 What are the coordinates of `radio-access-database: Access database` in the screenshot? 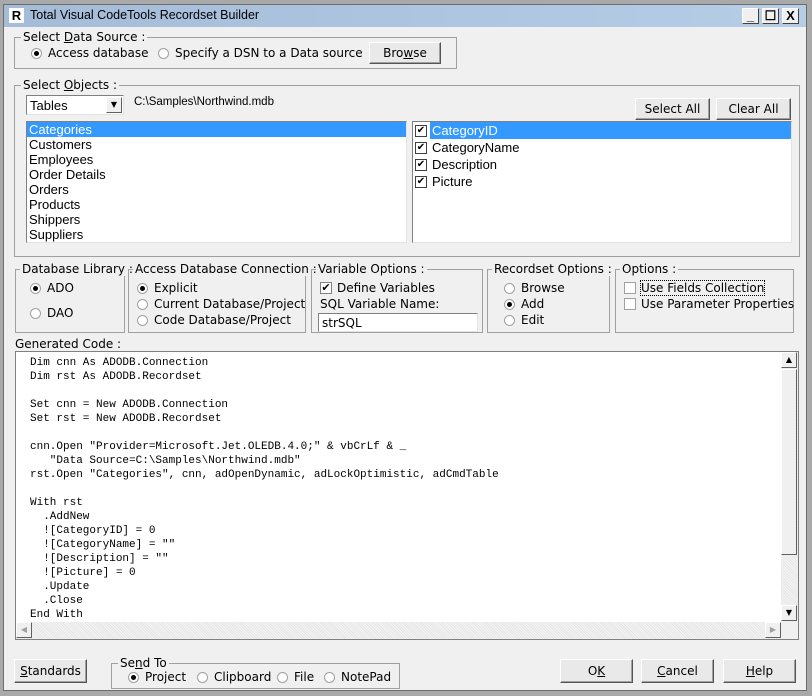 It's located at (90, 53).